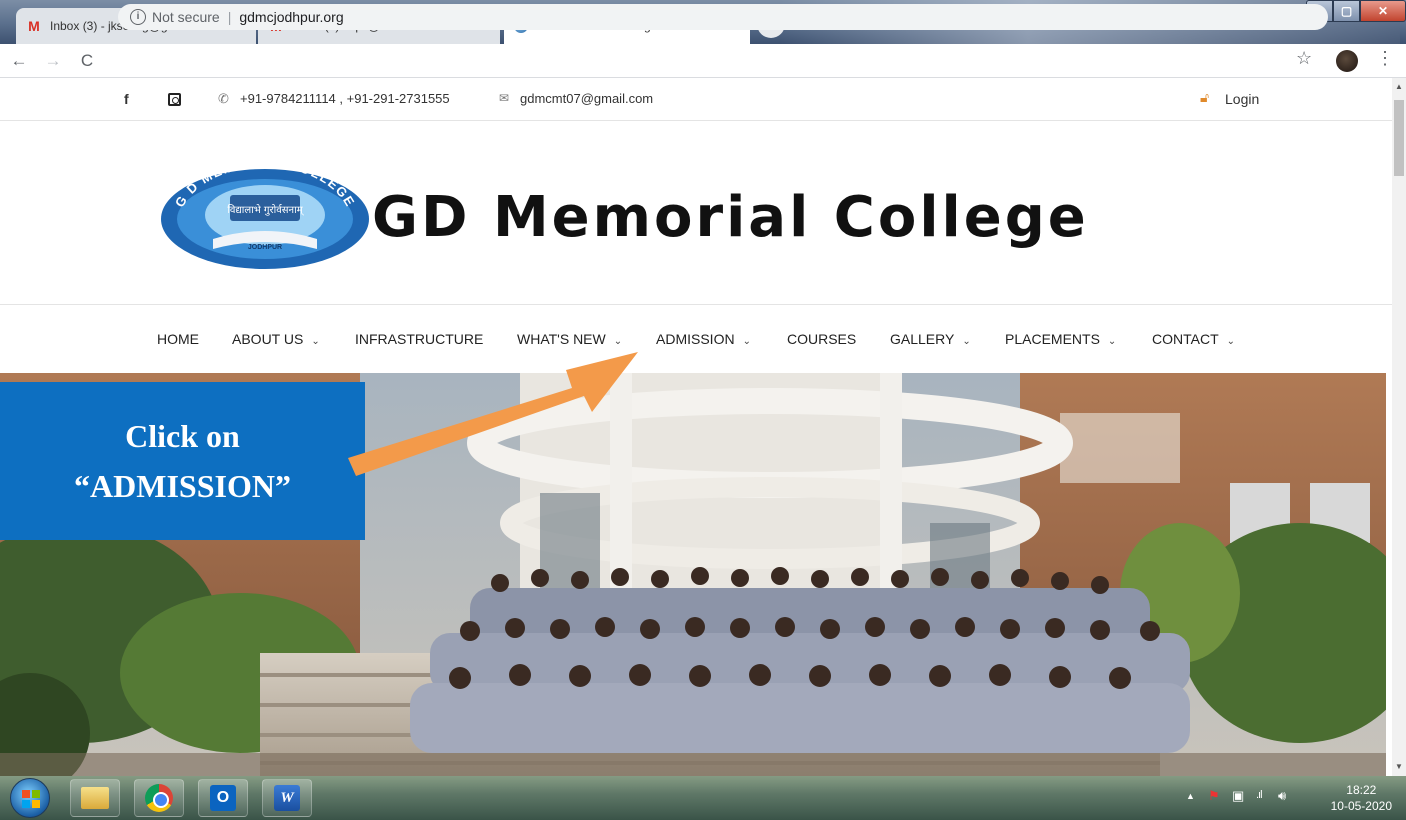 The height and width of the screenshot is (820, 1406). Describe the element at coordinates (265, 210) in the screenshot. I see `svg-text: विद्यालाभे गुरोर्वसनाम्` at that location.